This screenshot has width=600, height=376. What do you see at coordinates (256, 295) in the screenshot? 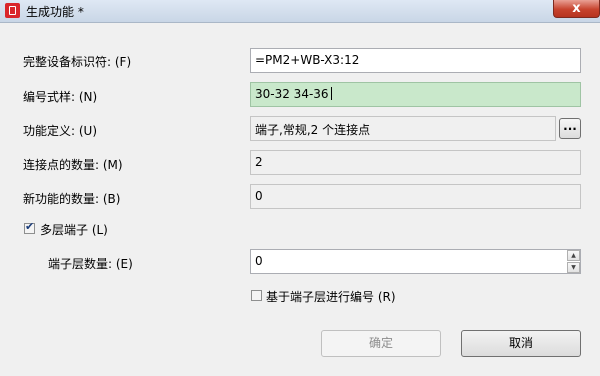
I see `number-by-layer-checkbox` at bounding box center [256, 295].